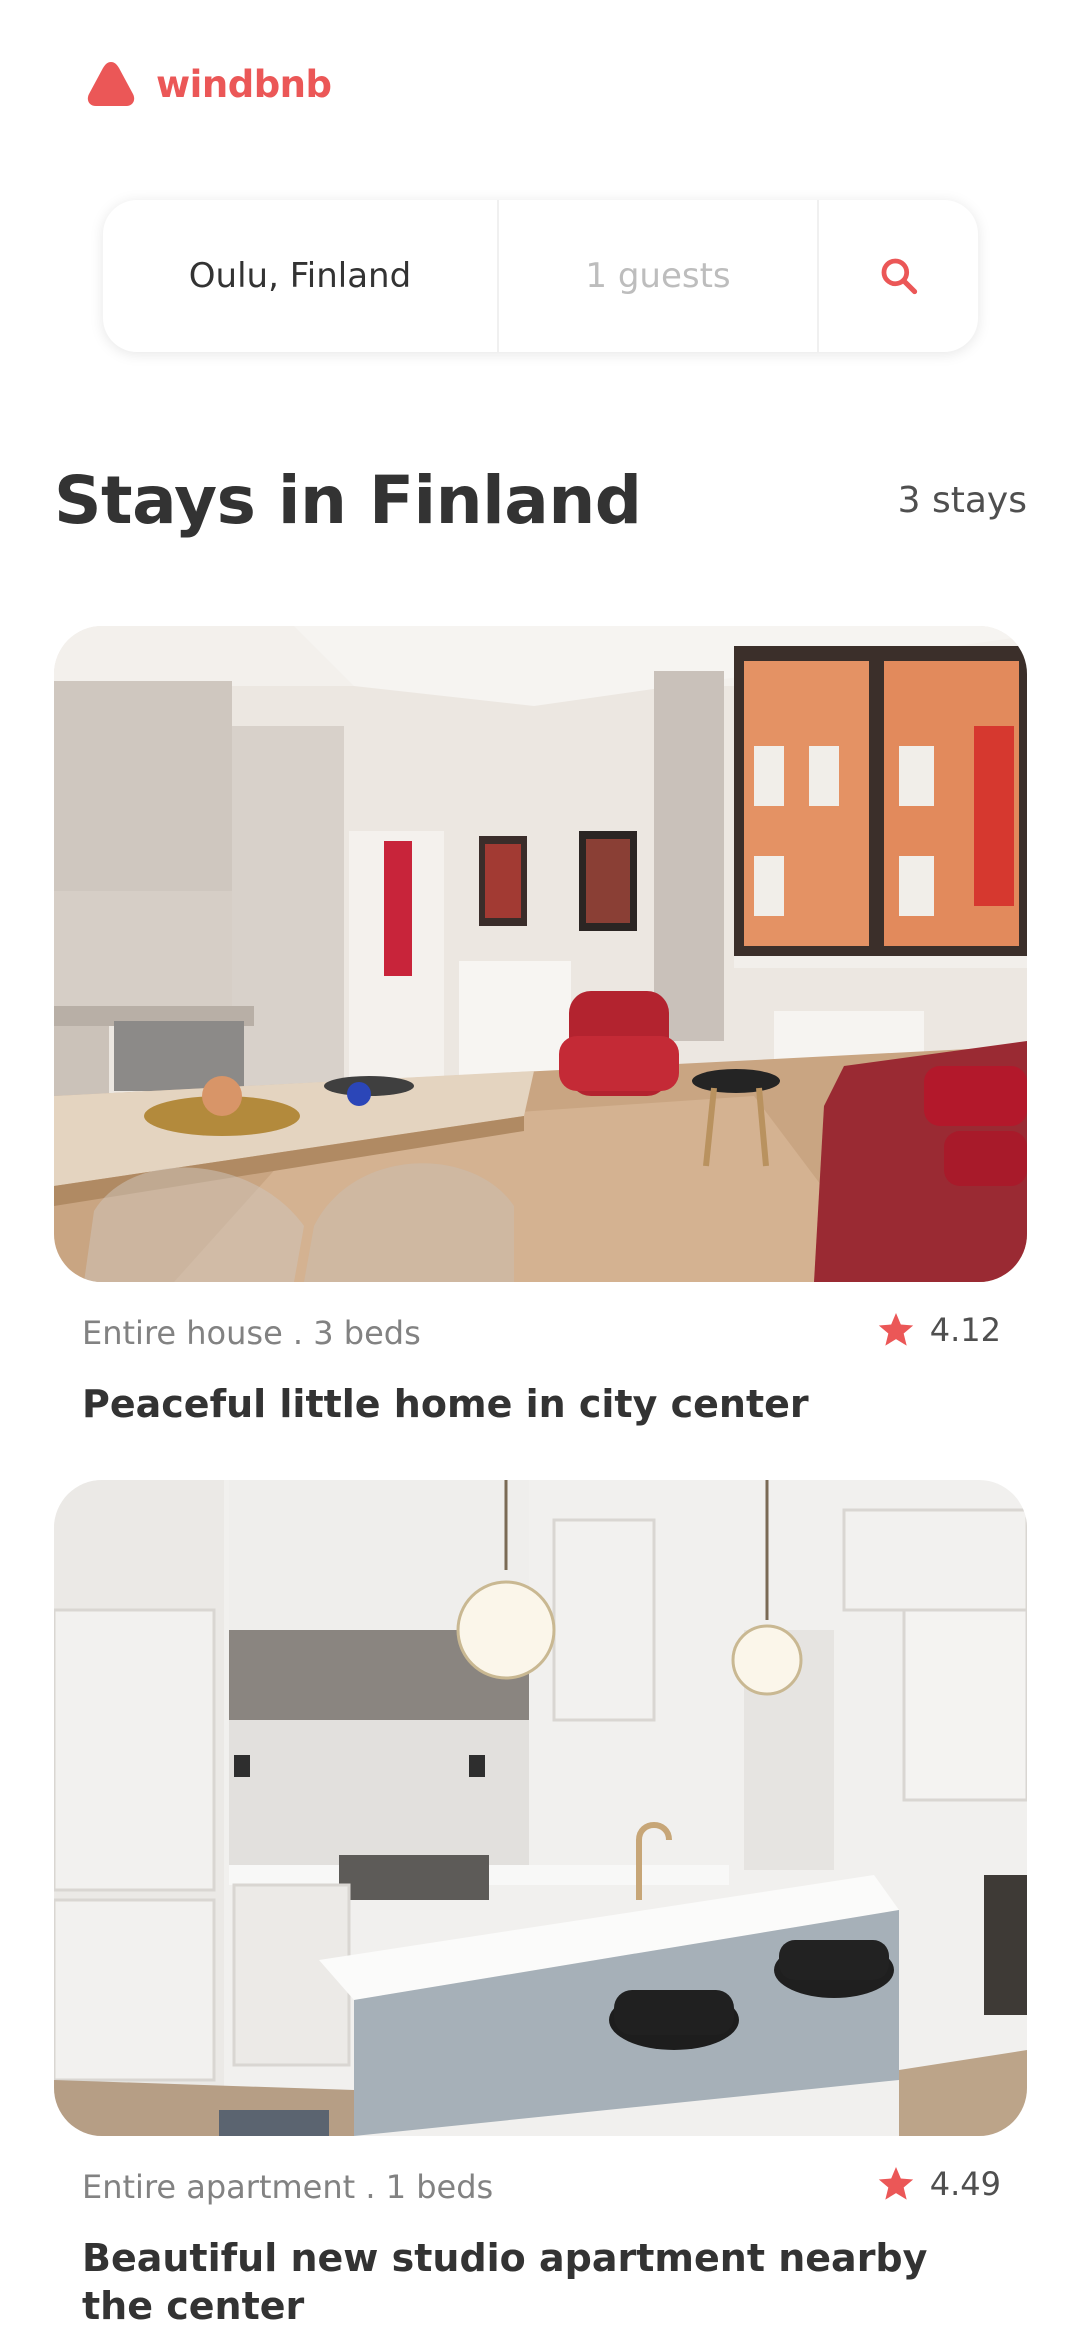 This screenshot has height=2340, width=1081. I want to click on rating: 4.49, so click(938, 2184).